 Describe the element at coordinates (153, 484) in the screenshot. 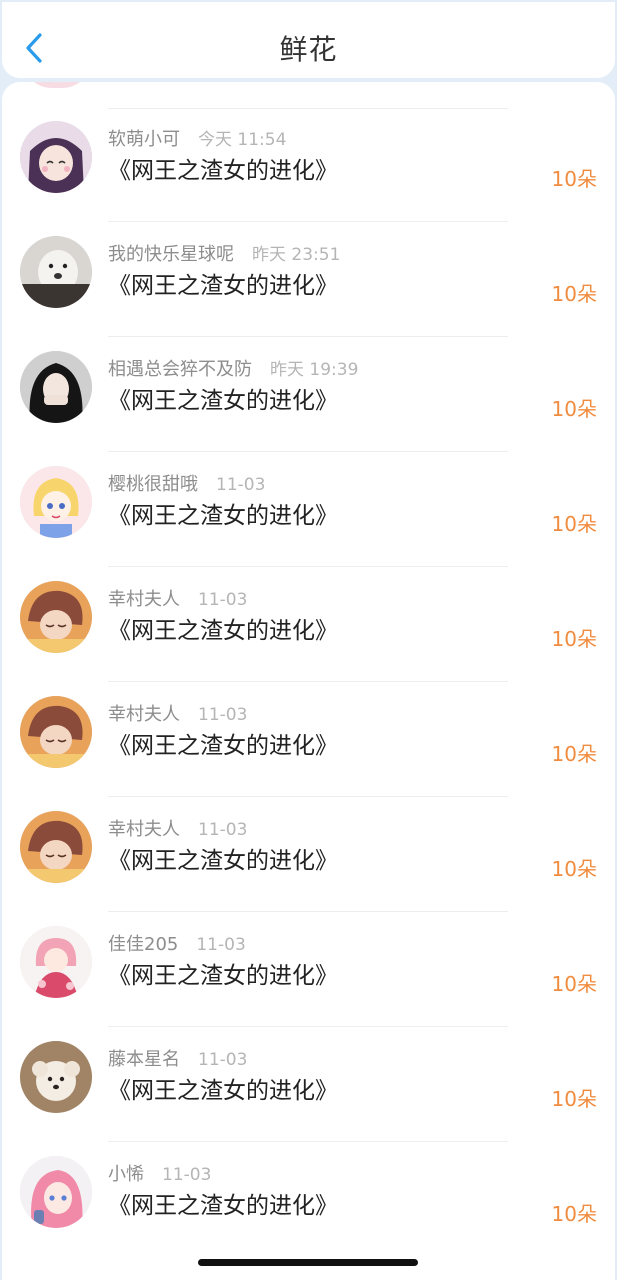

I see `user-name: 樱桃很甜哦` at that location.